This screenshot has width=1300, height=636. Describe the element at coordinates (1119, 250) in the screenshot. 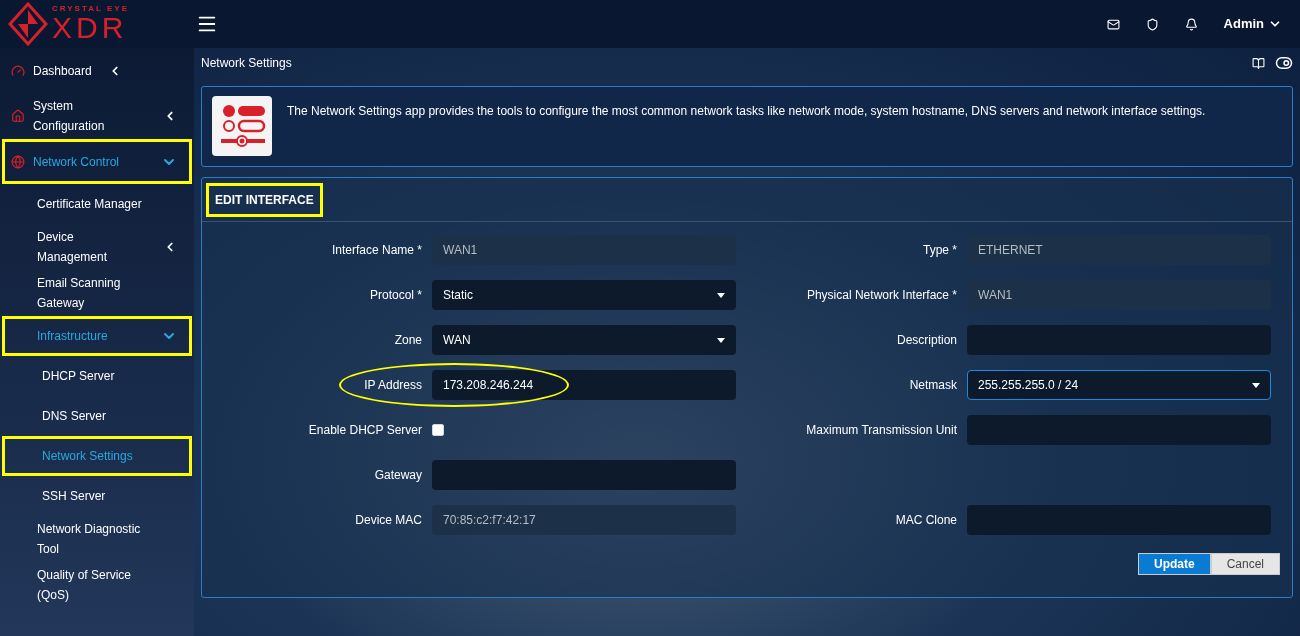

I see `input-field: ETHERNET` at that location.